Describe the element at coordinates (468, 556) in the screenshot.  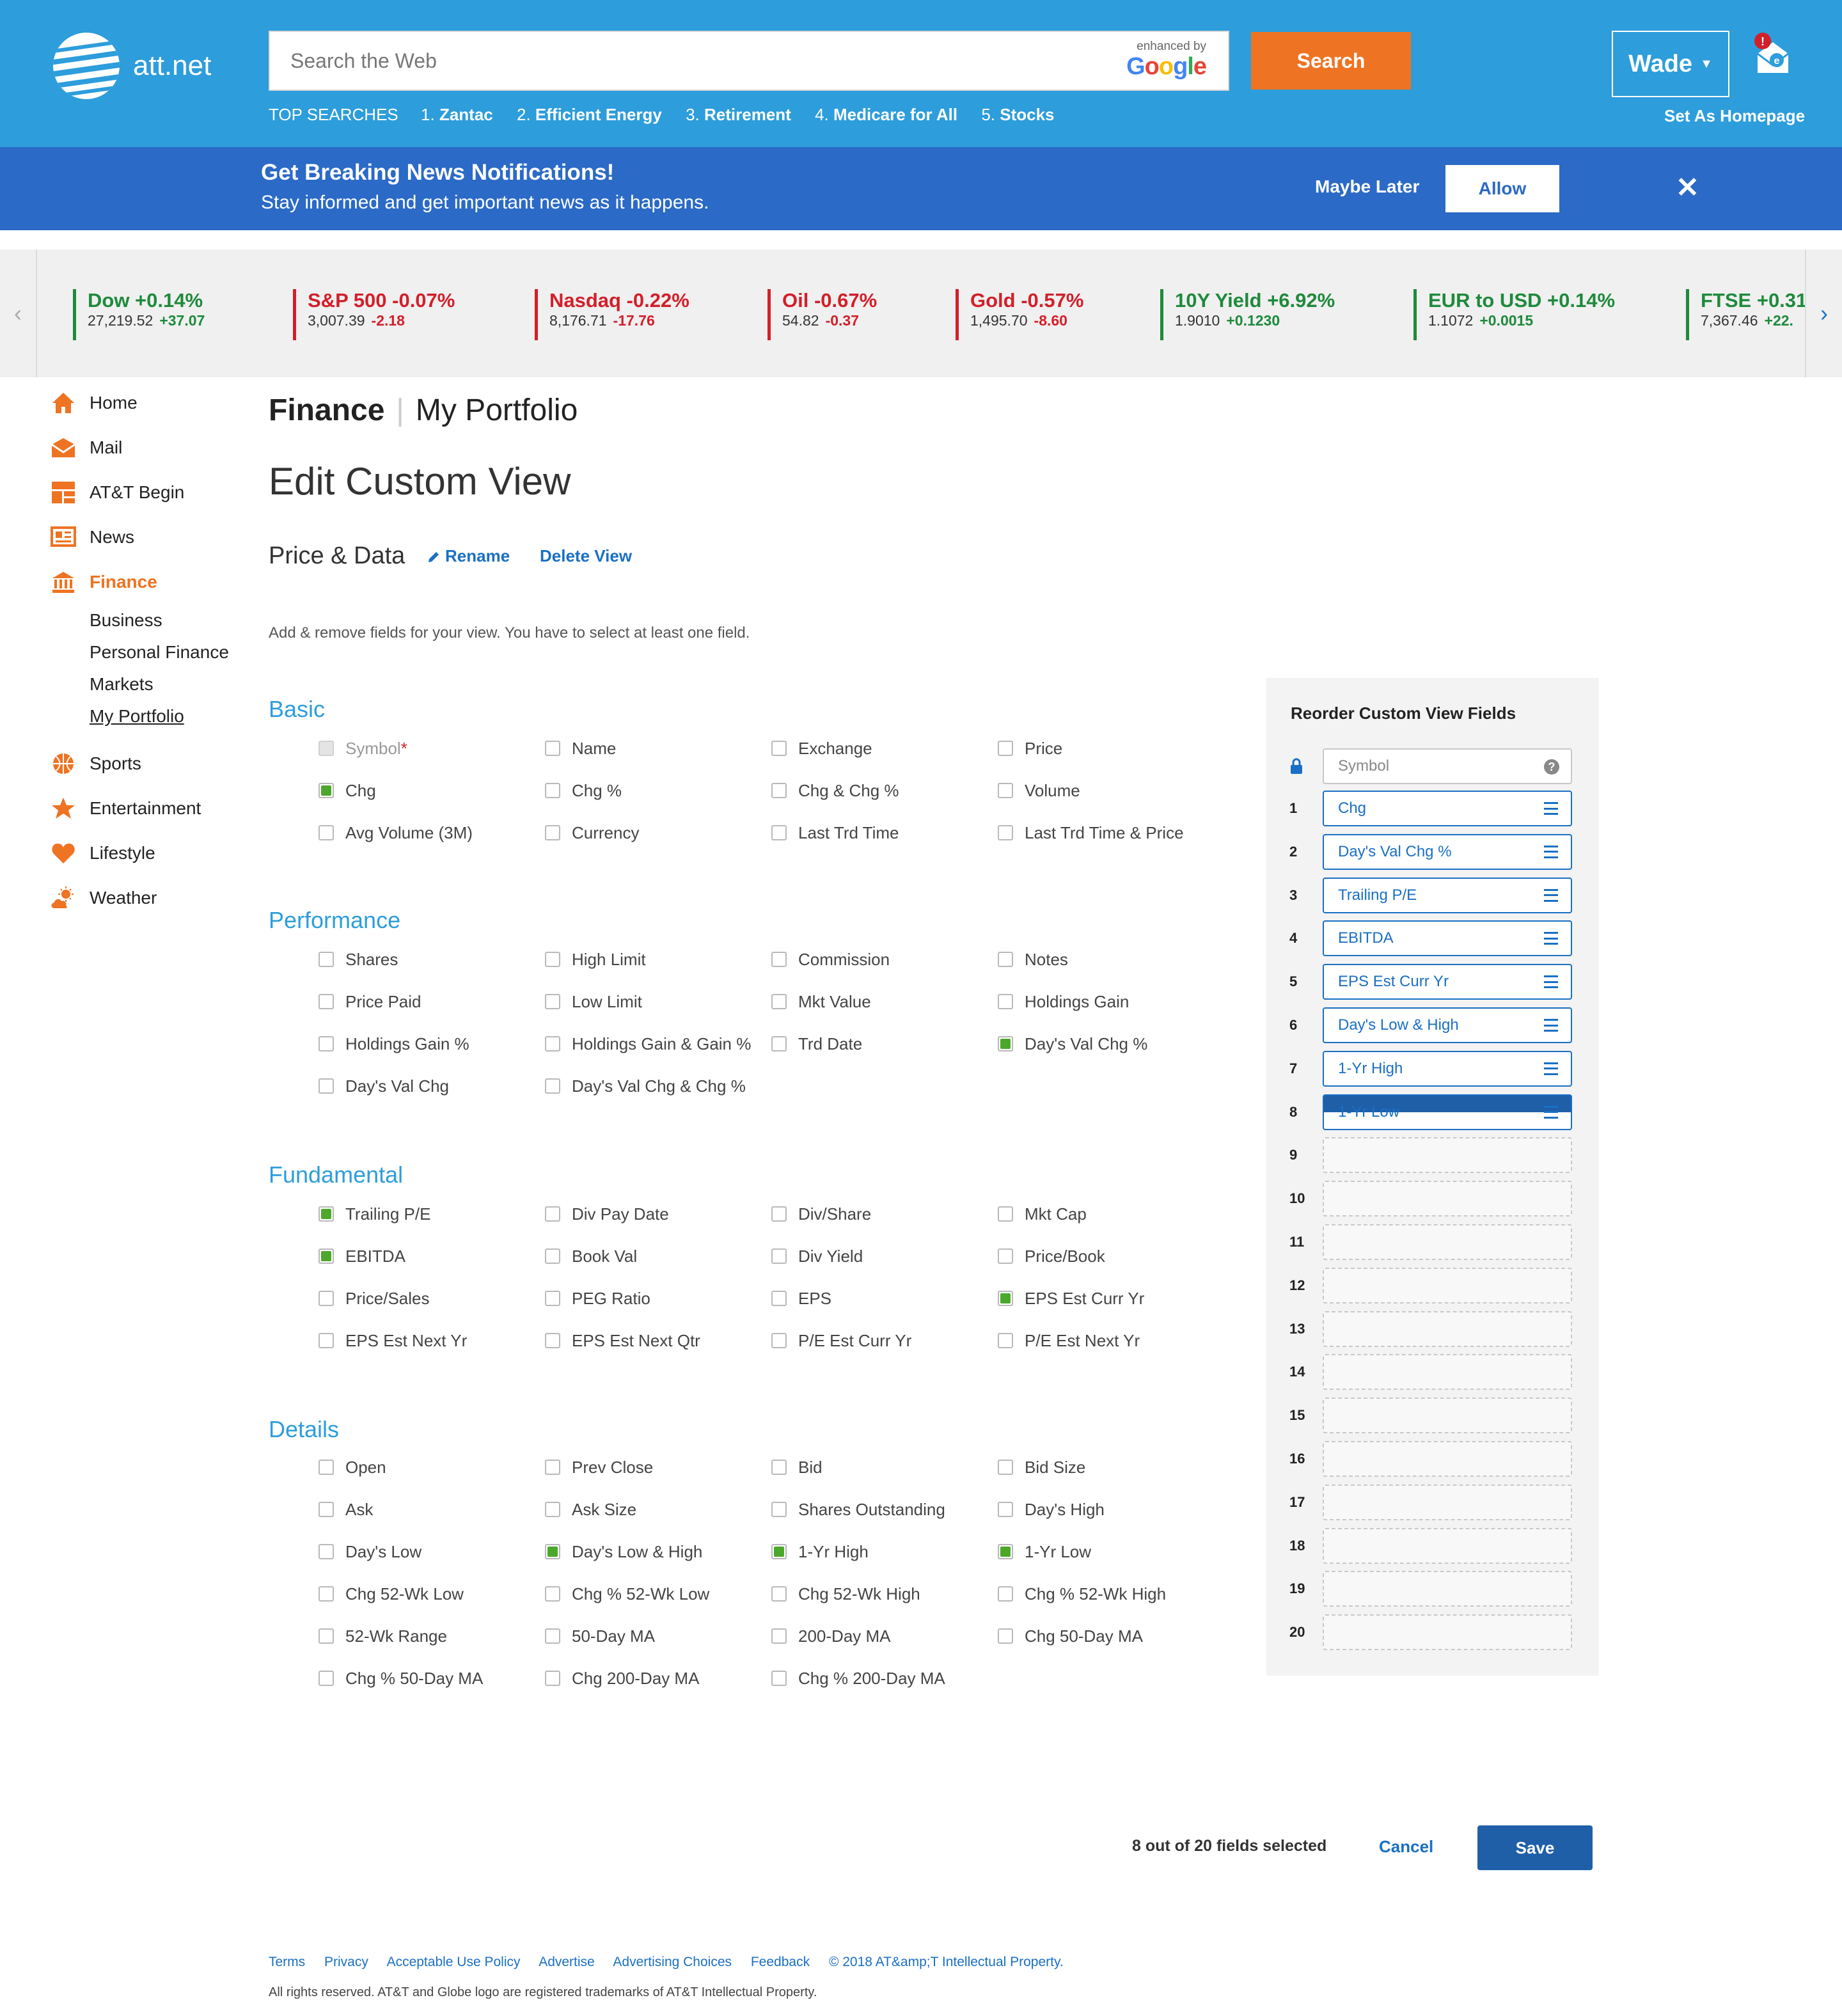
I see `rename-link: Rename` at that location.